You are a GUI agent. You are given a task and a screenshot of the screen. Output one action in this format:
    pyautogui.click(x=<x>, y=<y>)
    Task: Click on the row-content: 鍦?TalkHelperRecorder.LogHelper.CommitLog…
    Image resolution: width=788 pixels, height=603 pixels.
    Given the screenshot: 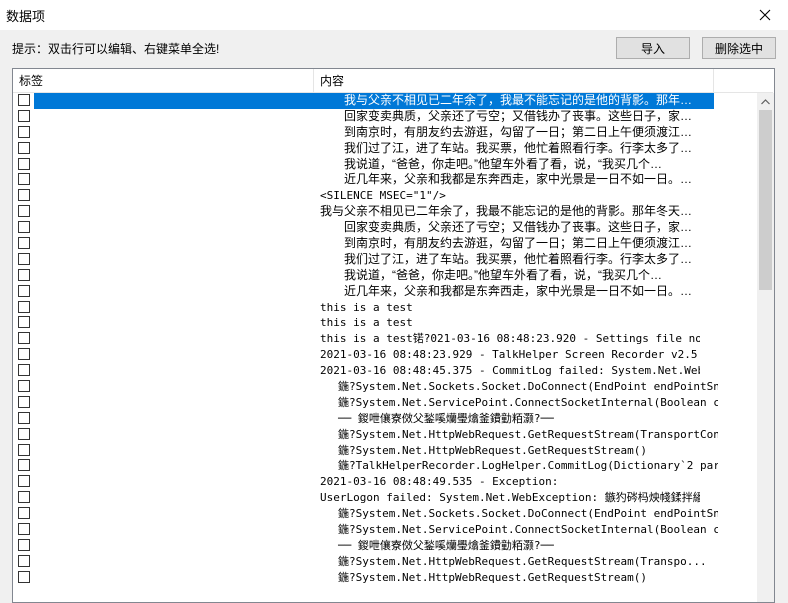 What is the action you would take?
    pyautogui.click(x=528, y=466)
    